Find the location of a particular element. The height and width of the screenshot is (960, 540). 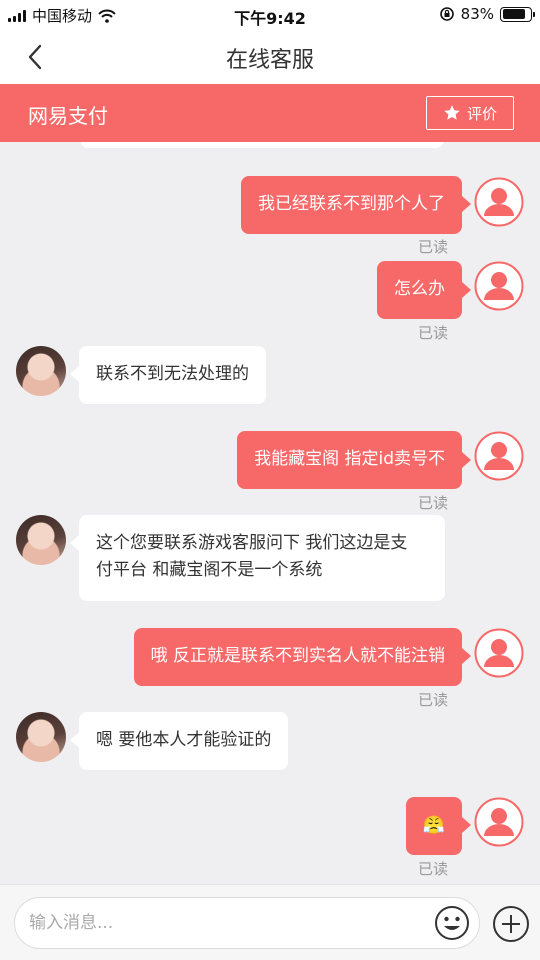

message-text: 哦 反正就是联系不到实名人就不能注销 is located at coordinates (297, 656).